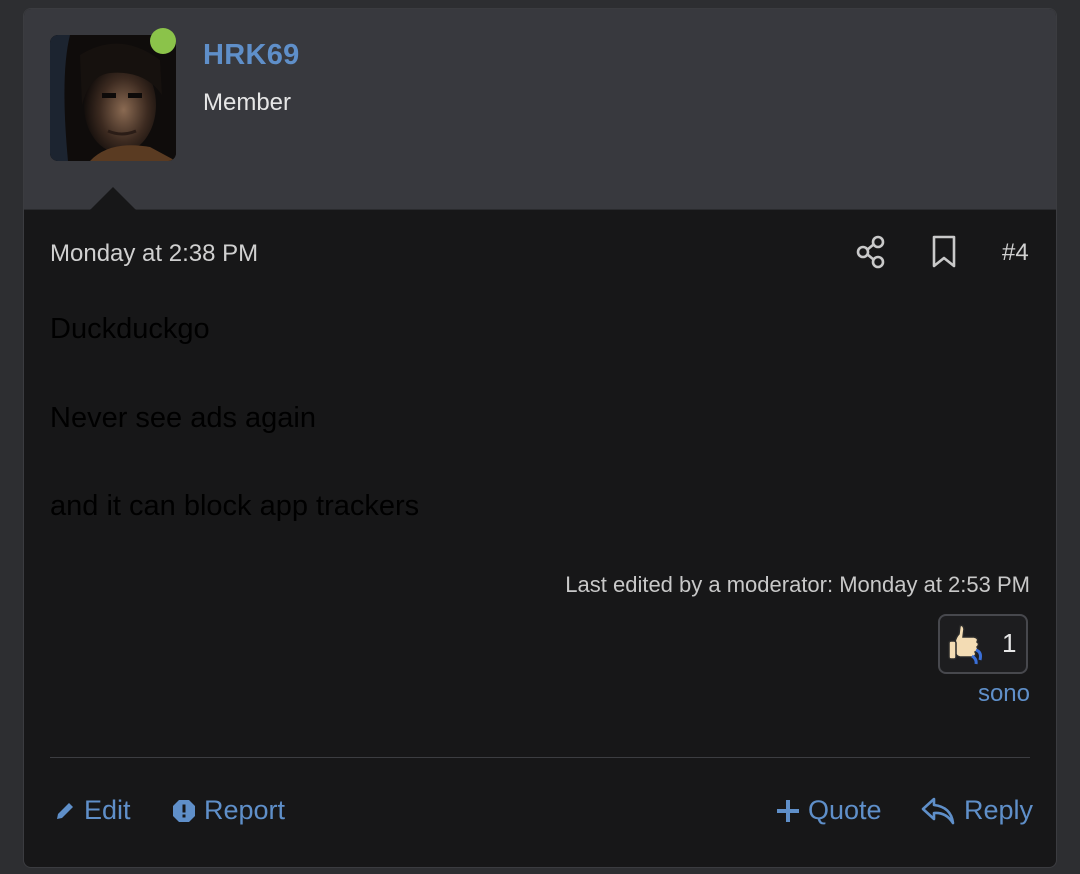 The height and width of the screenshot is (874, 1080). What do you see at coordinates (245, 810) in the screenshot?
I see `report-label: Report` at bounding box center [245, 810].